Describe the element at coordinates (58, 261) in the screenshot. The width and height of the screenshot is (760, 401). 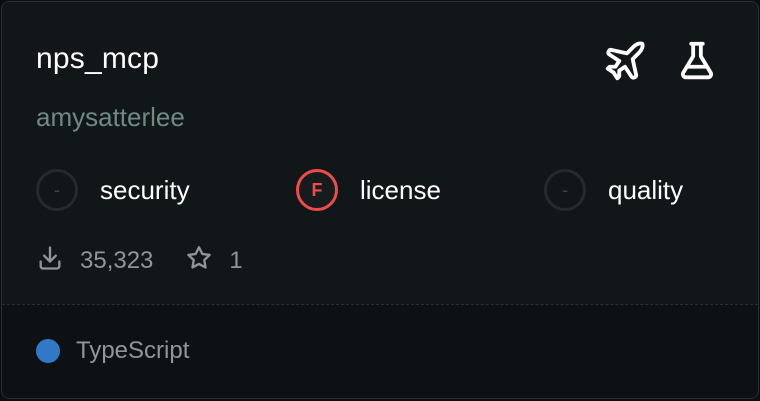
I see `download-icon` at that location.